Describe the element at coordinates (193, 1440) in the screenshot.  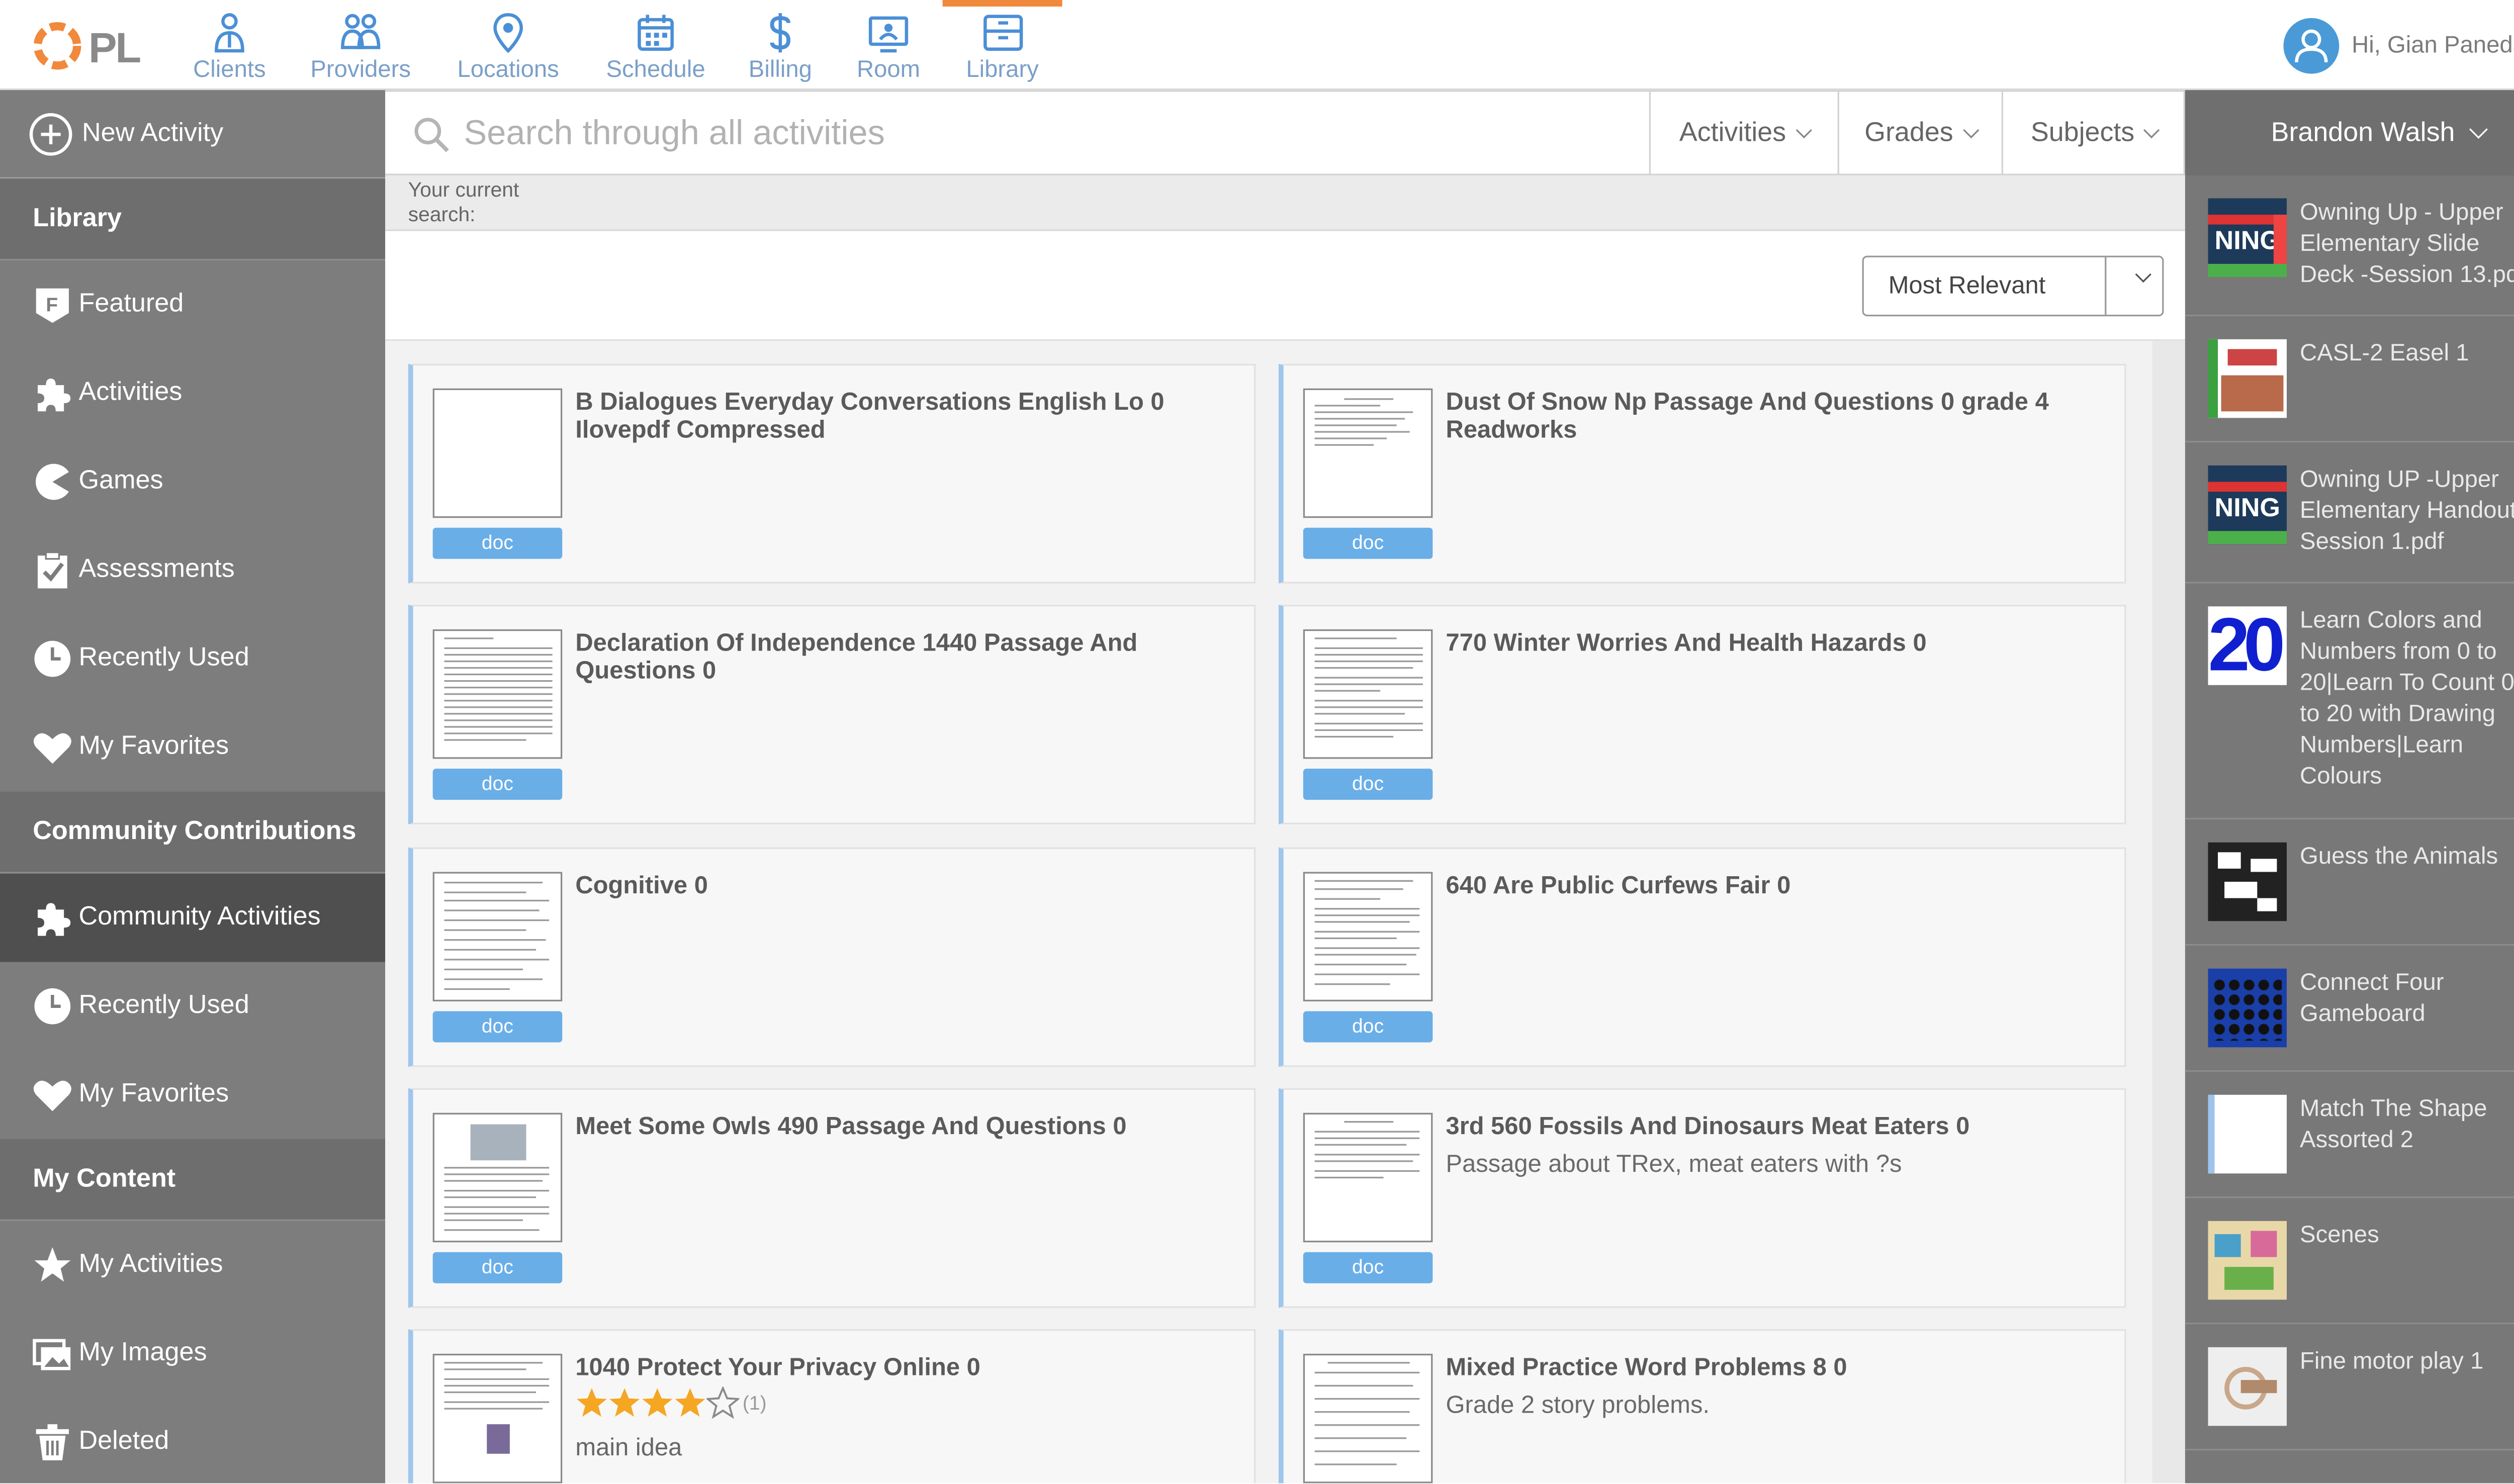
I see `sidebar-item-deleted: Deleted` at that location.